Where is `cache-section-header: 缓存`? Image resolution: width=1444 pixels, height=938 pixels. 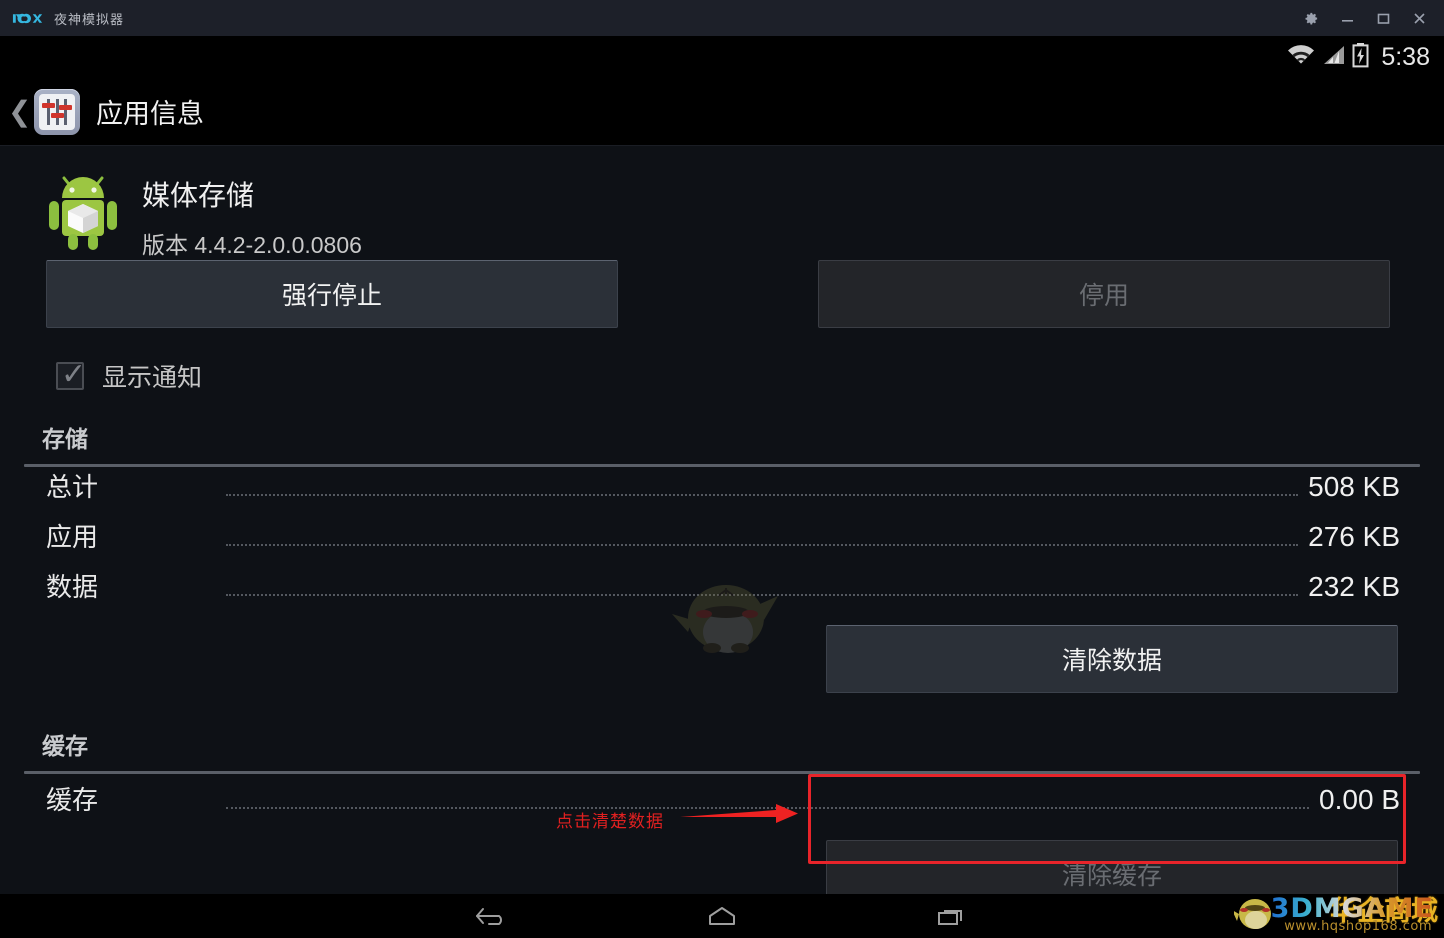 cache-section-header: 缓存 is located at coordinates (722, 744).